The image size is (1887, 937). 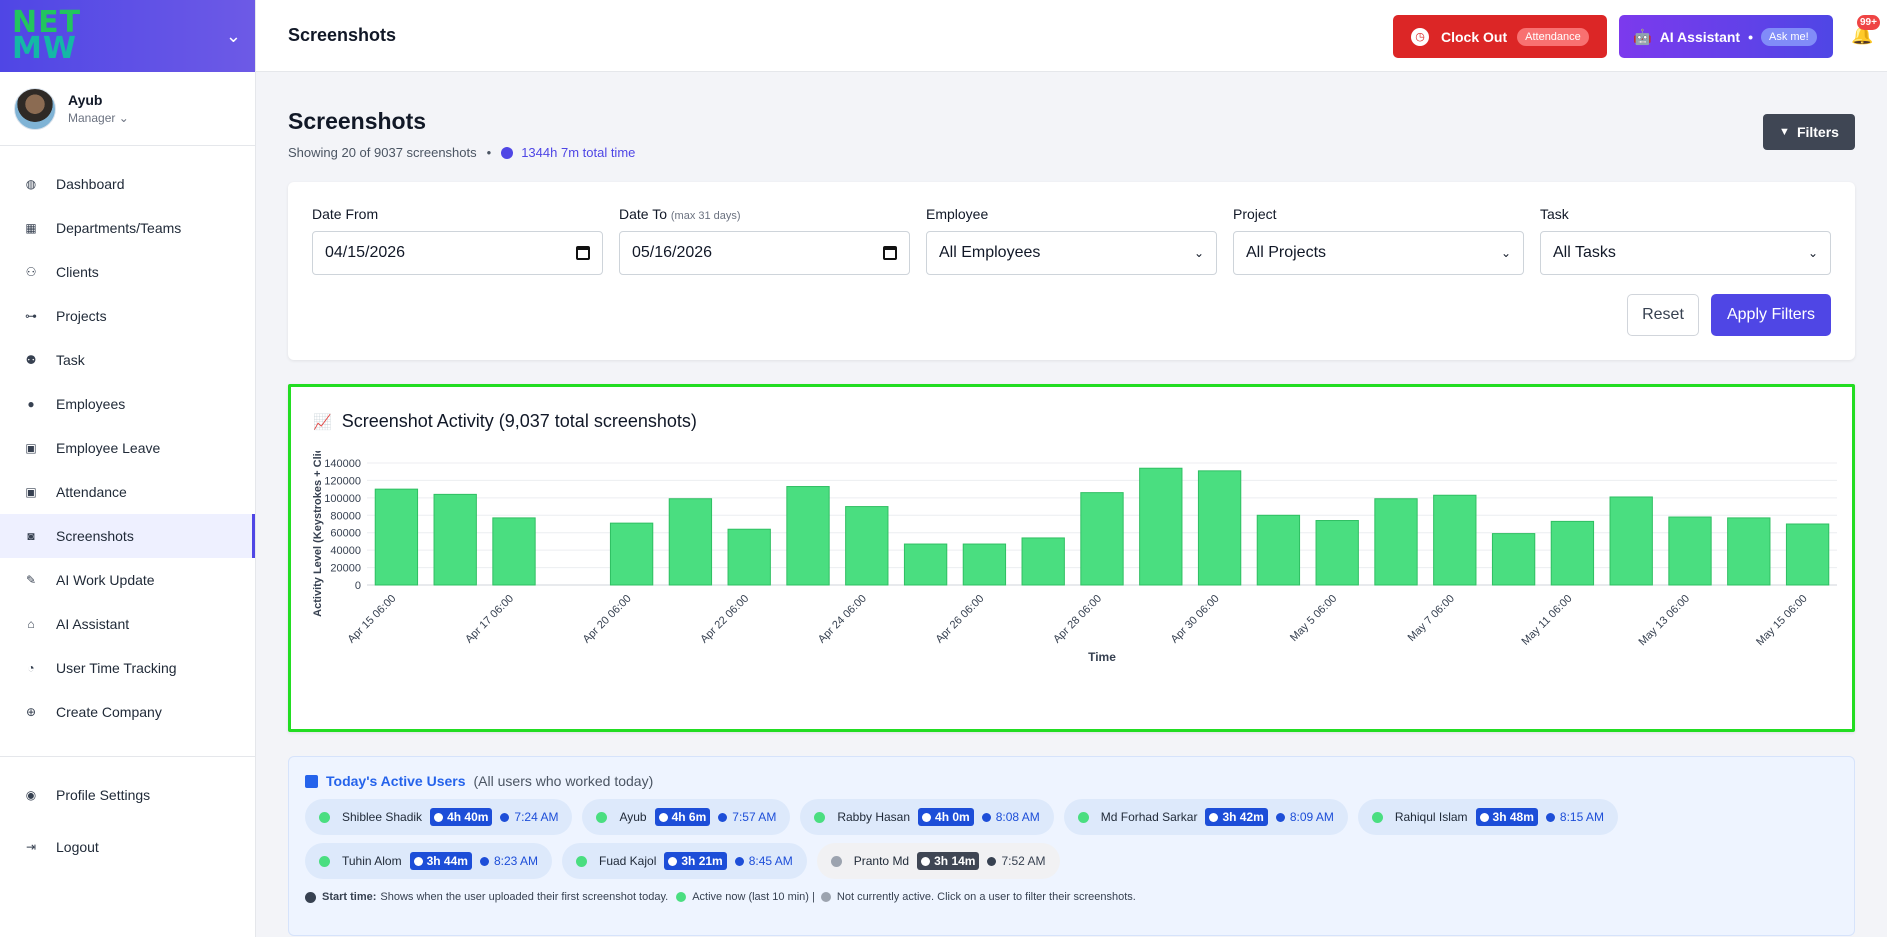 I want to click on user-profile: Ayub Manager ⌄, so click(x=127, y=109).